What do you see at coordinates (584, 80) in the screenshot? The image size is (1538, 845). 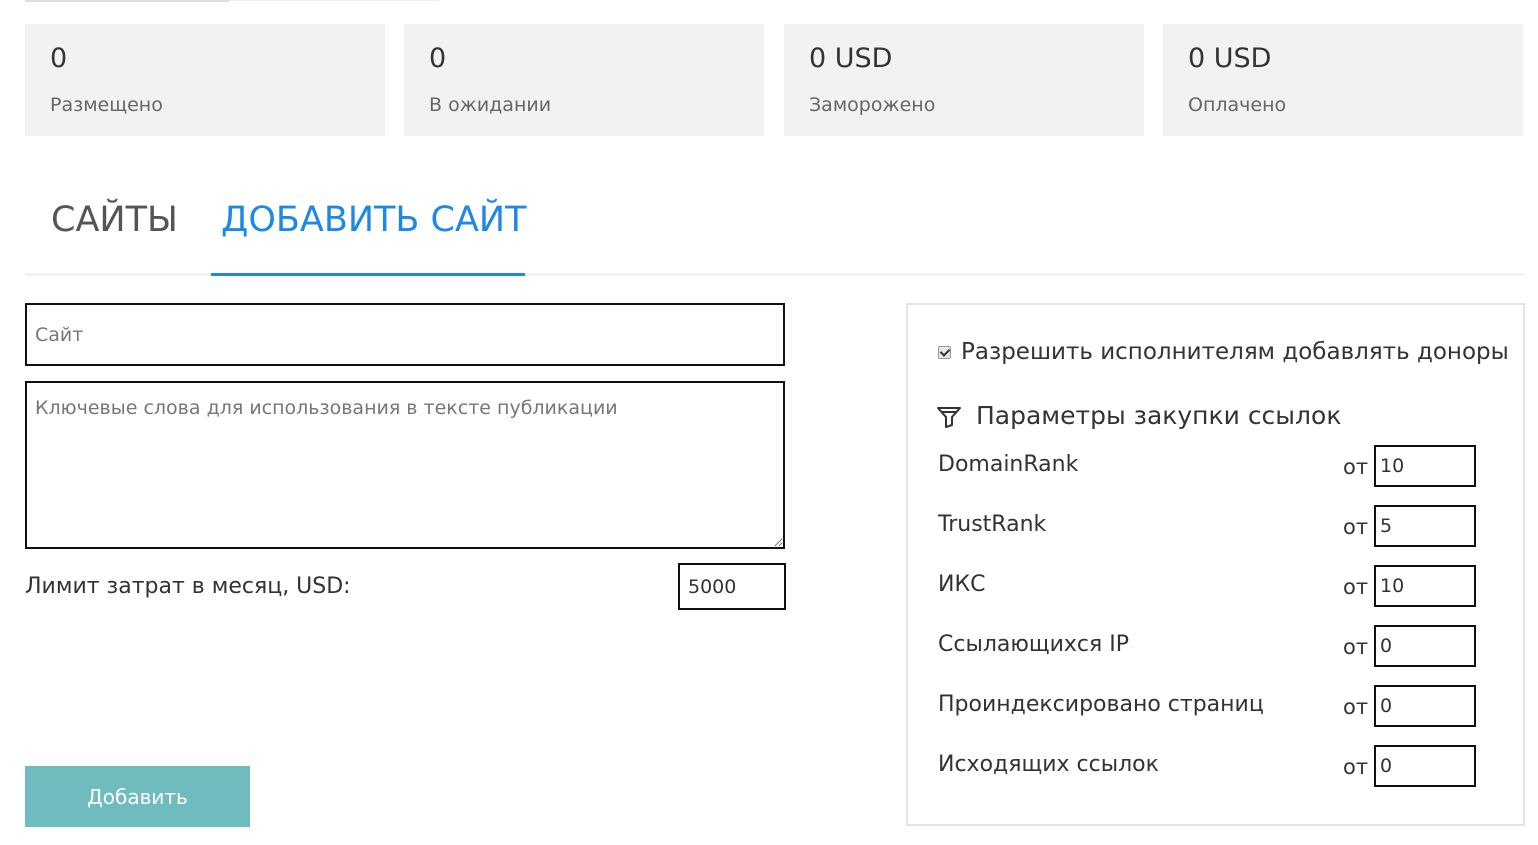 I see `stat-card-pending: 0 В ожидании` at bounding box center [584, 80].